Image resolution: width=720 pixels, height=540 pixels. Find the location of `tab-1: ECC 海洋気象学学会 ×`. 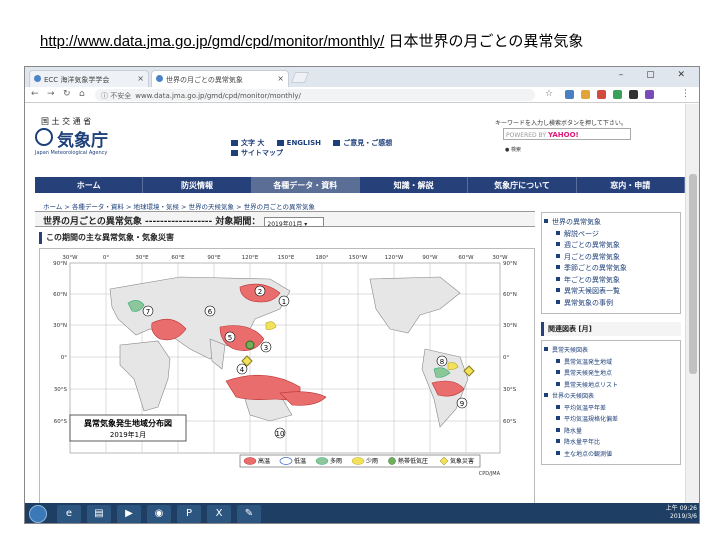

tab-1: ECC 海洋気象学学会 × is located at coordinates (89, 78).